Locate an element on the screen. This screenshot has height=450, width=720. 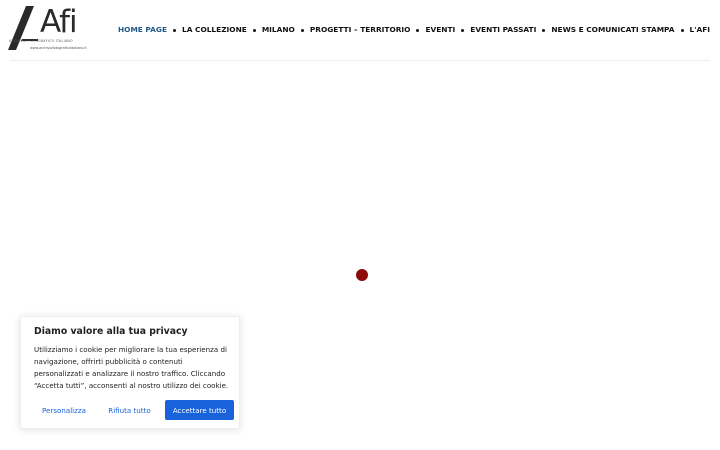
nav-item-news-comunicati: News e Comunicati Stampa is located at coordinates (612, 30).